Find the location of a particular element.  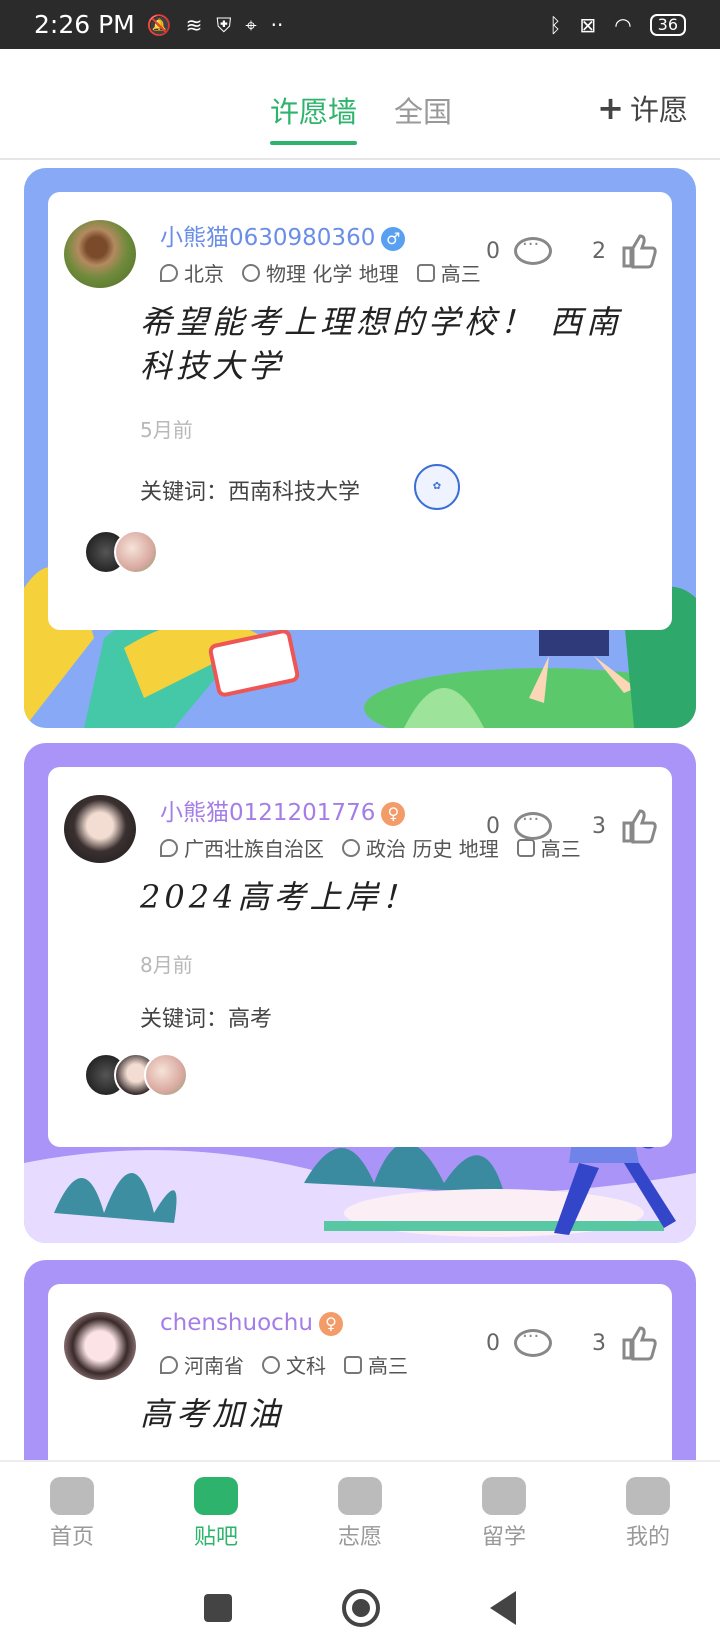

plus-icon: + is located at coordinates (610, 108).